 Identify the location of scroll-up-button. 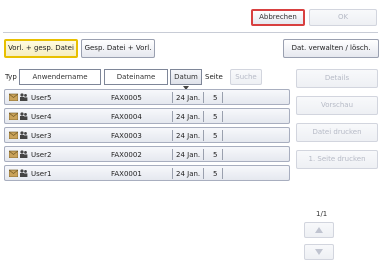
(319, 230).